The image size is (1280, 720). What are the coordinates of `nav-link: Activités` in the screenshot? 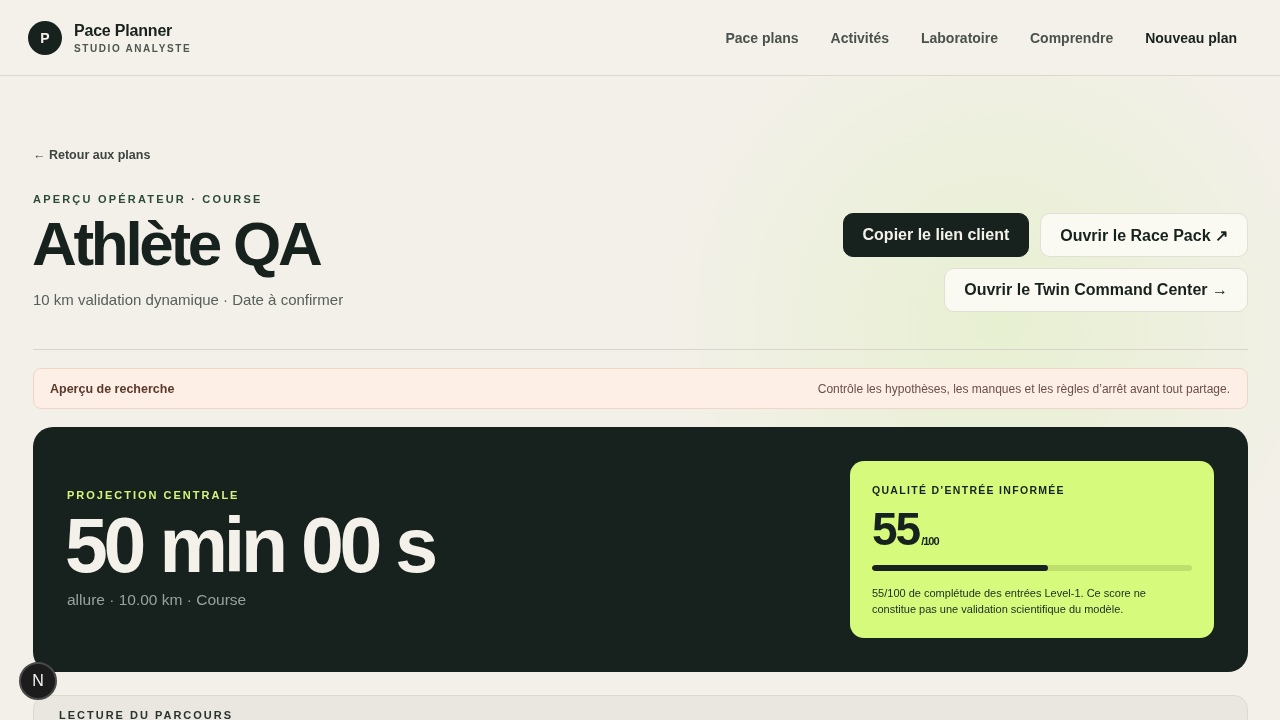 It's located at (859, 37).